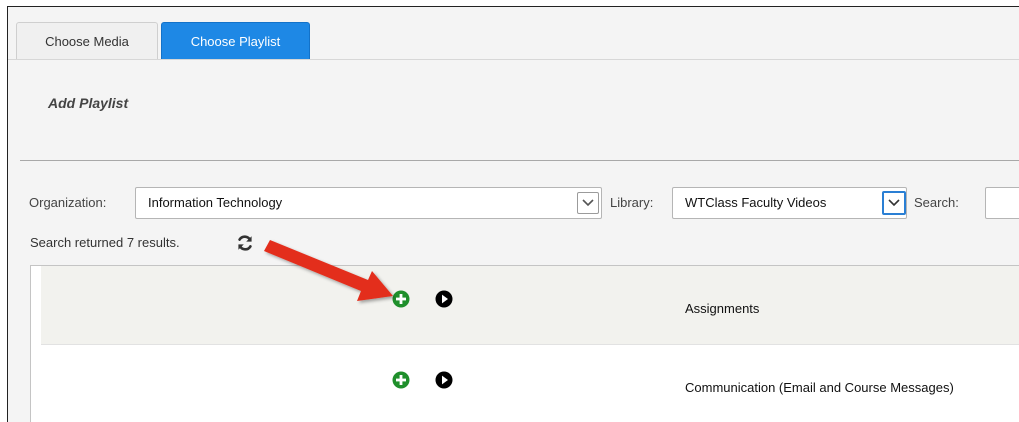 The image size is (1019, 422). What do you see at coordinates (722, 308) in the screenshot?
I see `result-title: Assignments` at bounding box center [722, 308].